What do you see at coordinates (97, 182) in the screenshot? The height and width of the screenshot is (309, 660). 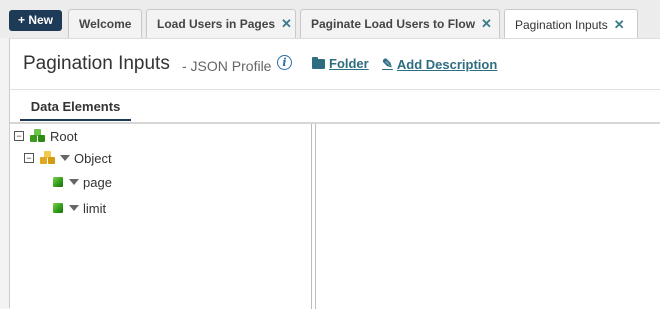 I see `tree-node-label: page` at bounding box center [97, 182].